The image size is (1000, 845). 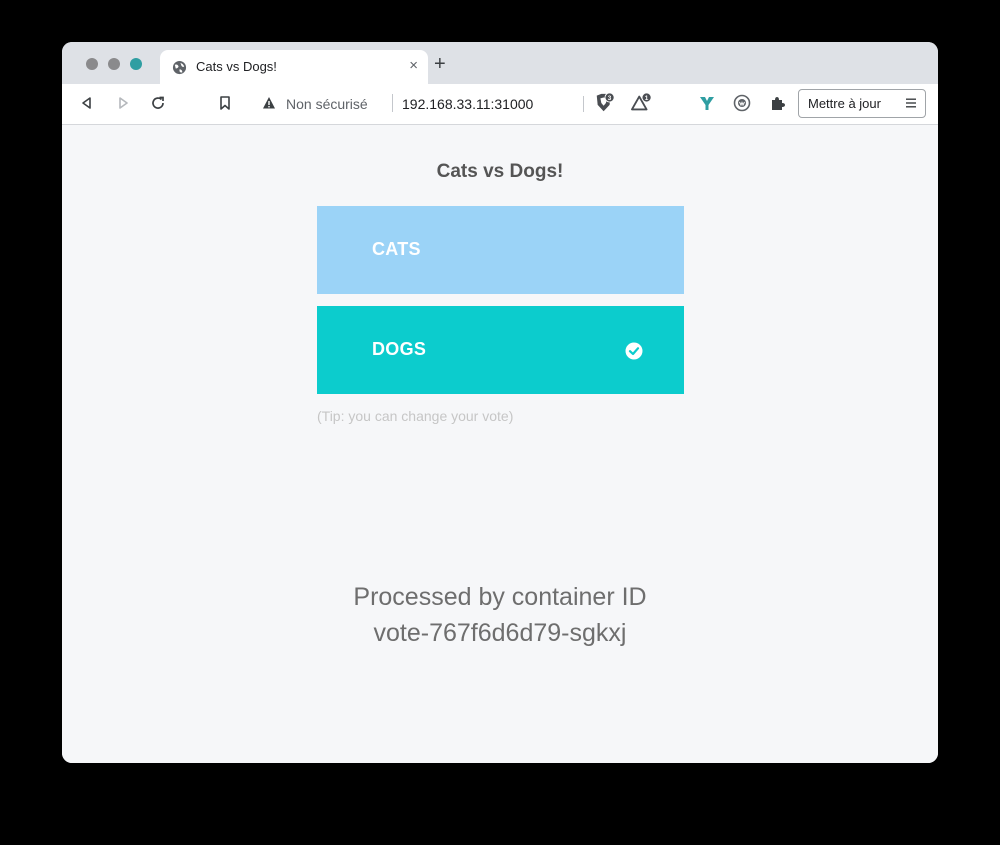 I want to click on vote-dogs-label: DOGS, so click(x=399, y=349).